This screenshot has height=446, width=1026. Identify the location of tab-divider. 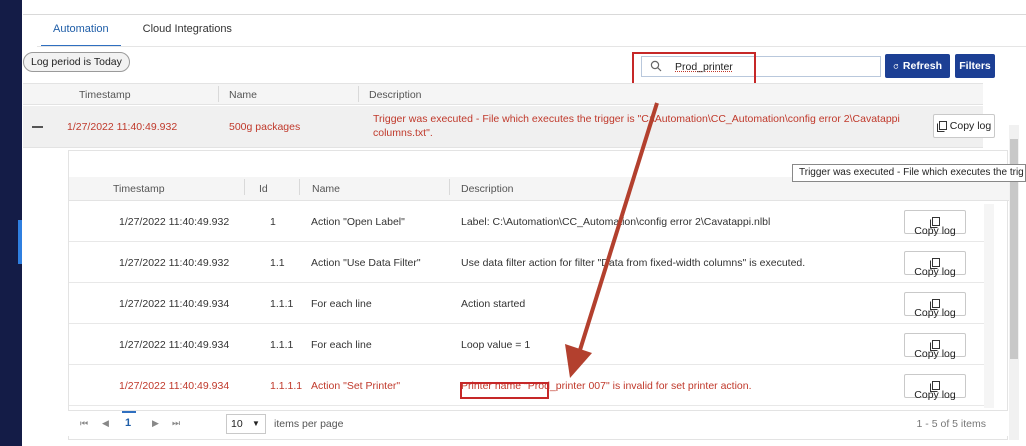
(531, 46).